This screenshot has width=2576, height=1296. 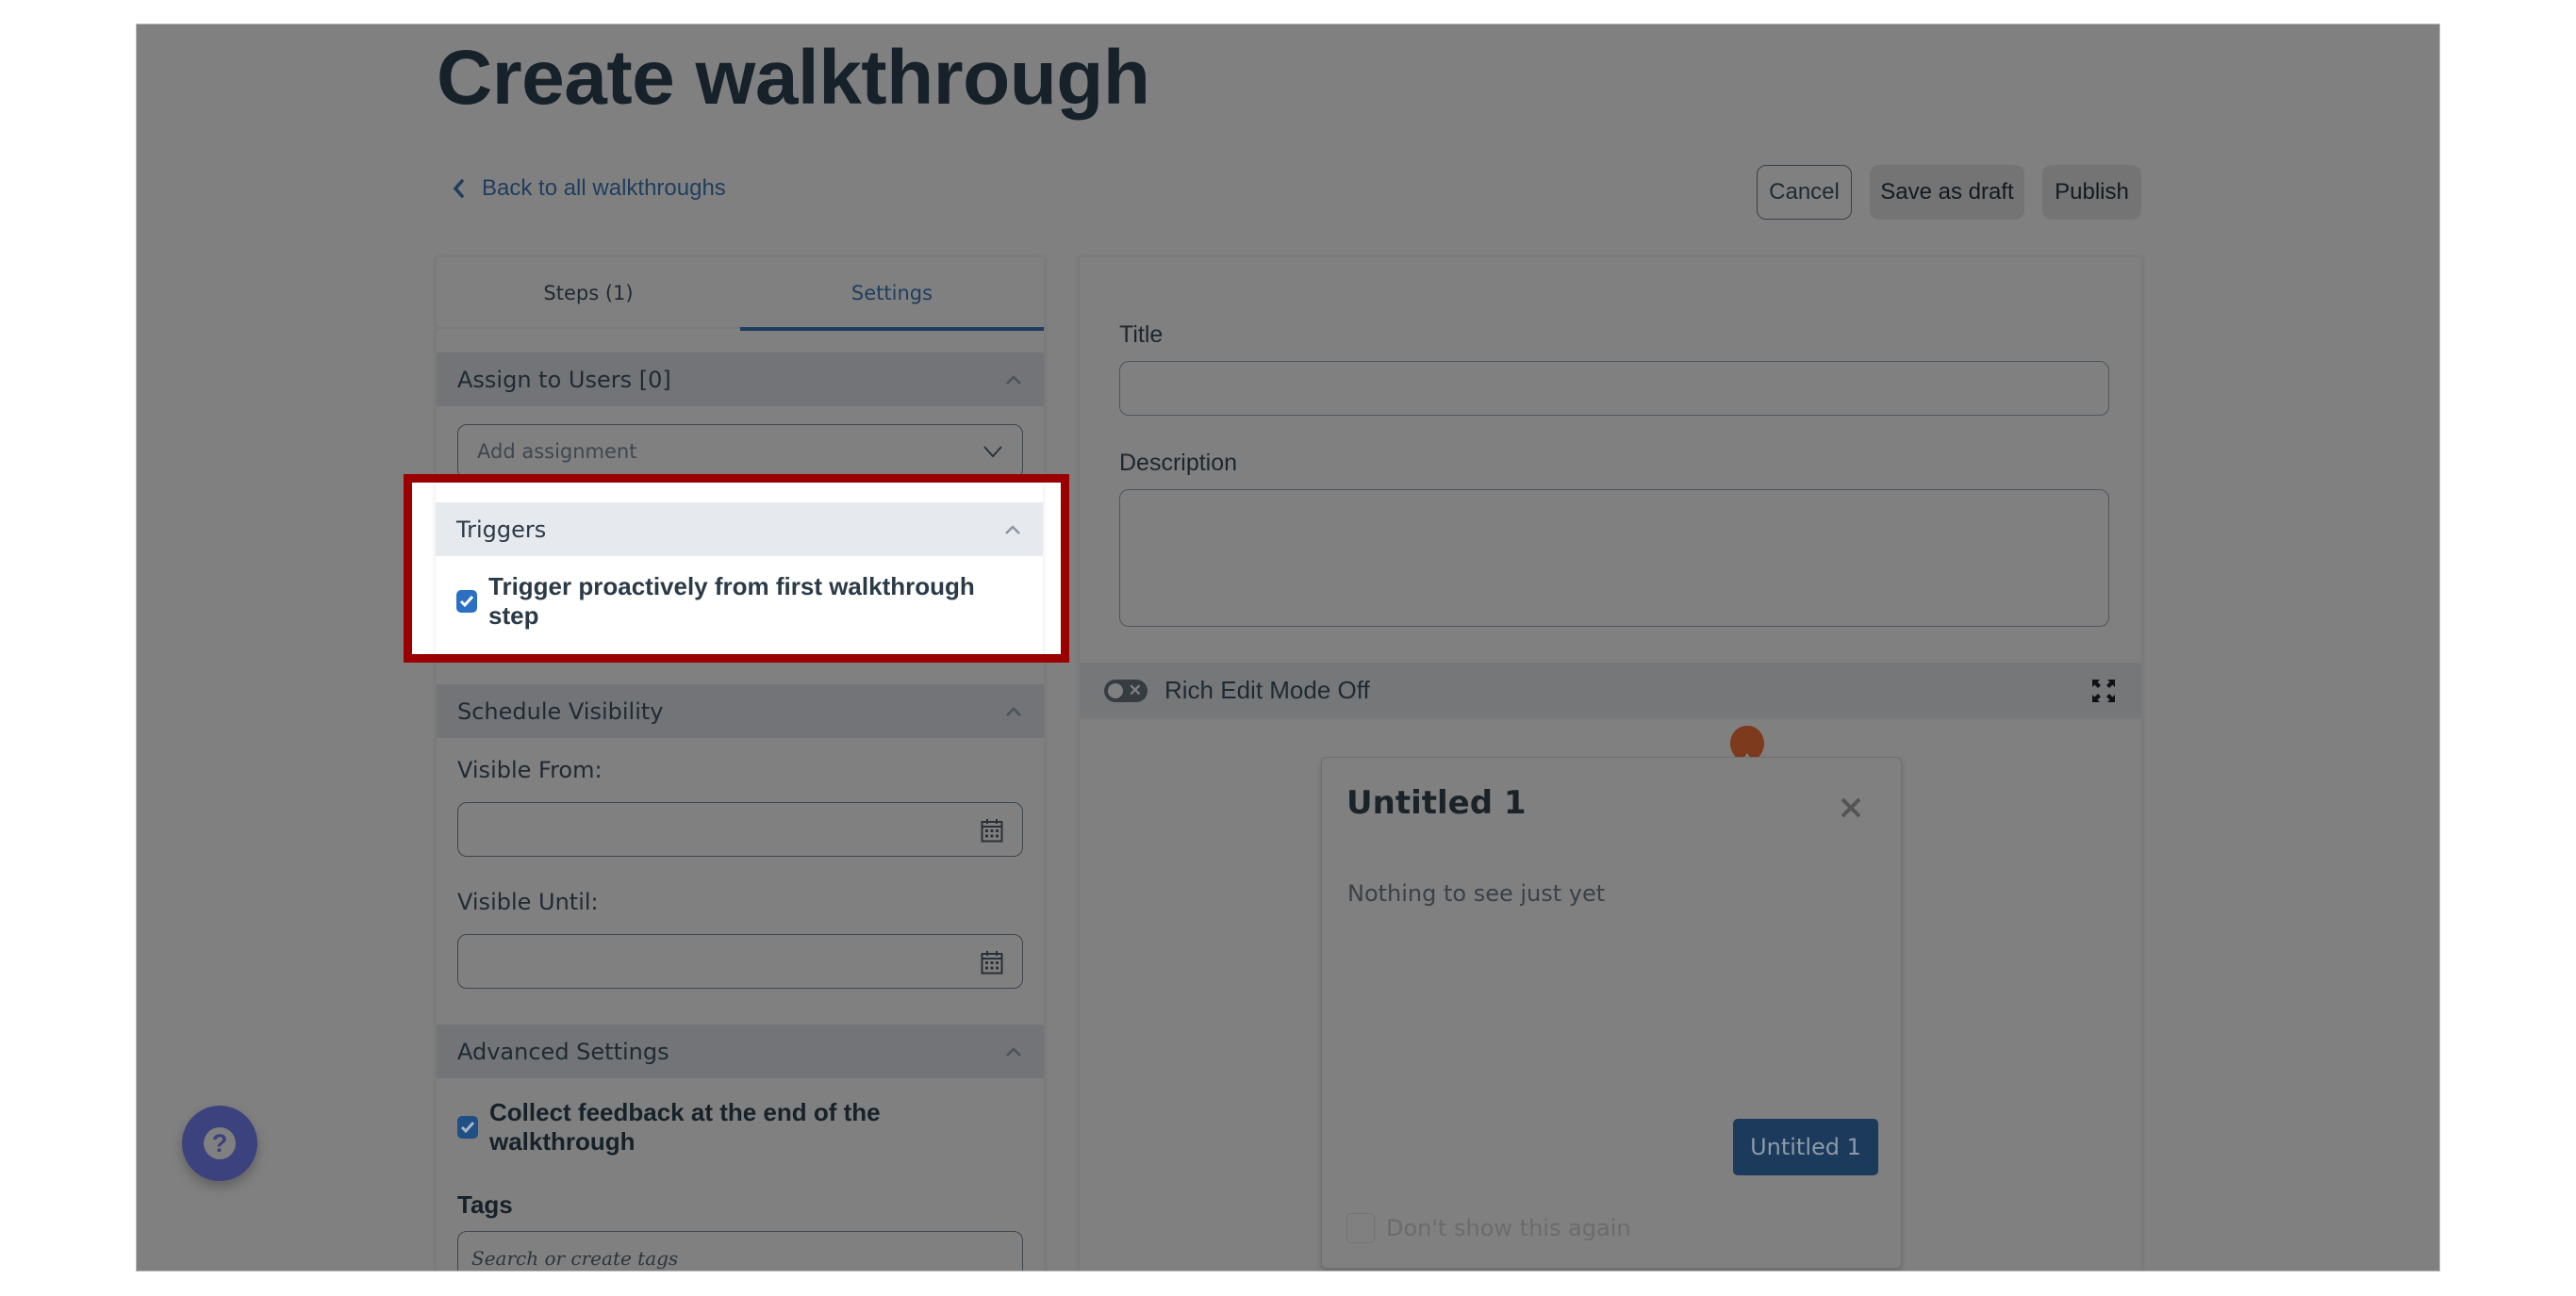 I want to click on visible-from-label: Visible From:, so click(x=530, y=770).